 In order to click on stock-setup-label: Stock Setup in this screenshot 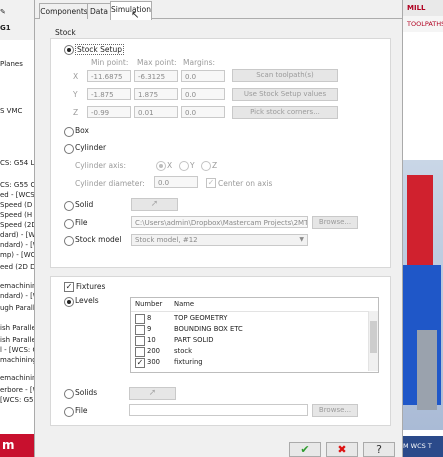, I will do `click(99, 49)`.